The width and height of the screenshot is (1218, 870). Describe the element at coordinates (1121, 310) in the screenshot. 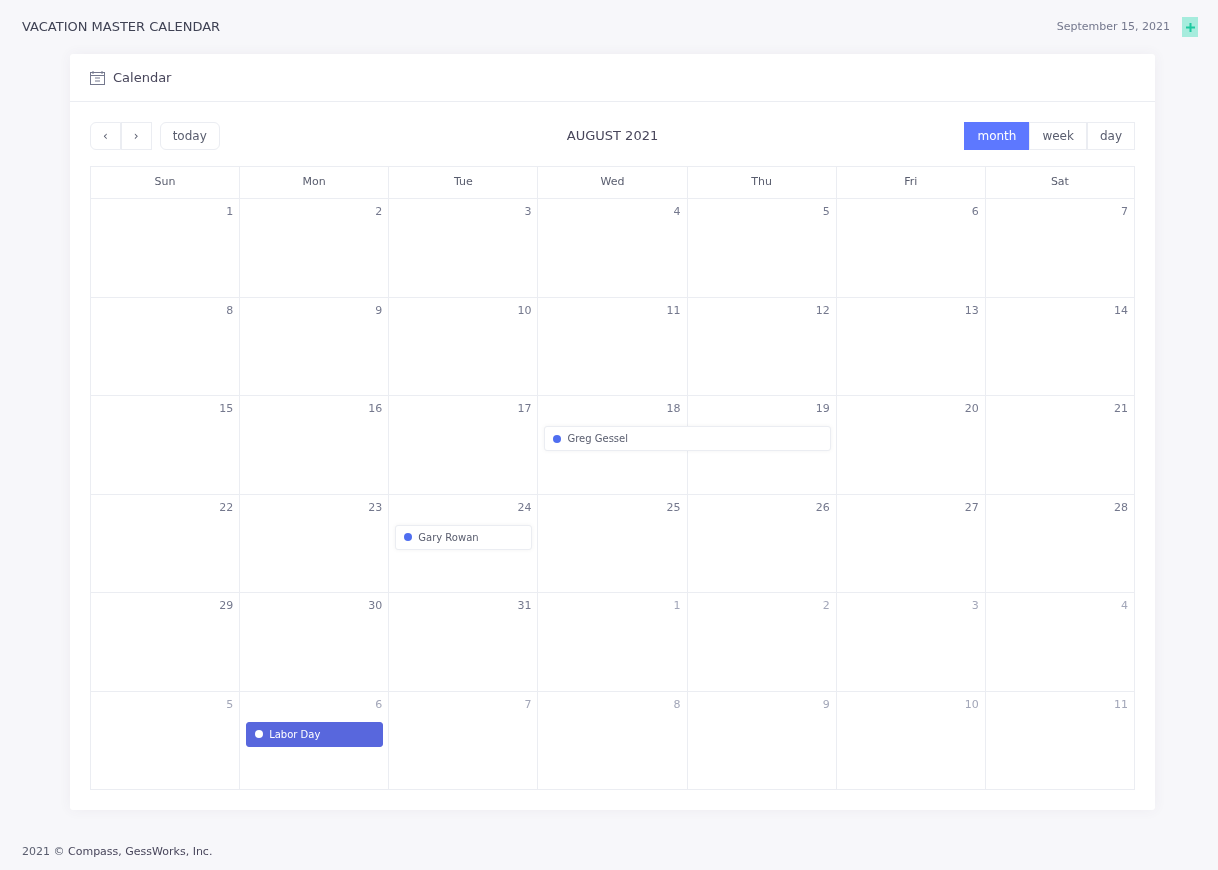

I see `day-number: 14` at that location.